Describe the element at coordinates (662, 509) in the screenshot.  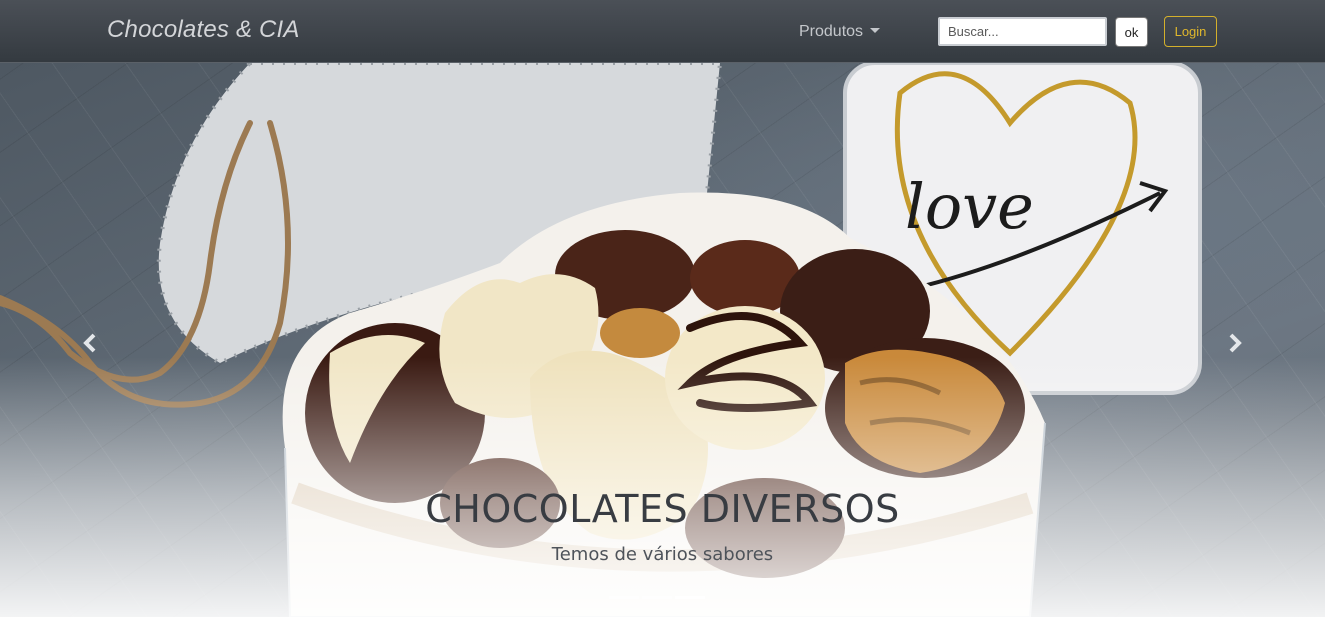
I see `carousel-caption-title: CHOCOLATES DIVERSOS` at that location.